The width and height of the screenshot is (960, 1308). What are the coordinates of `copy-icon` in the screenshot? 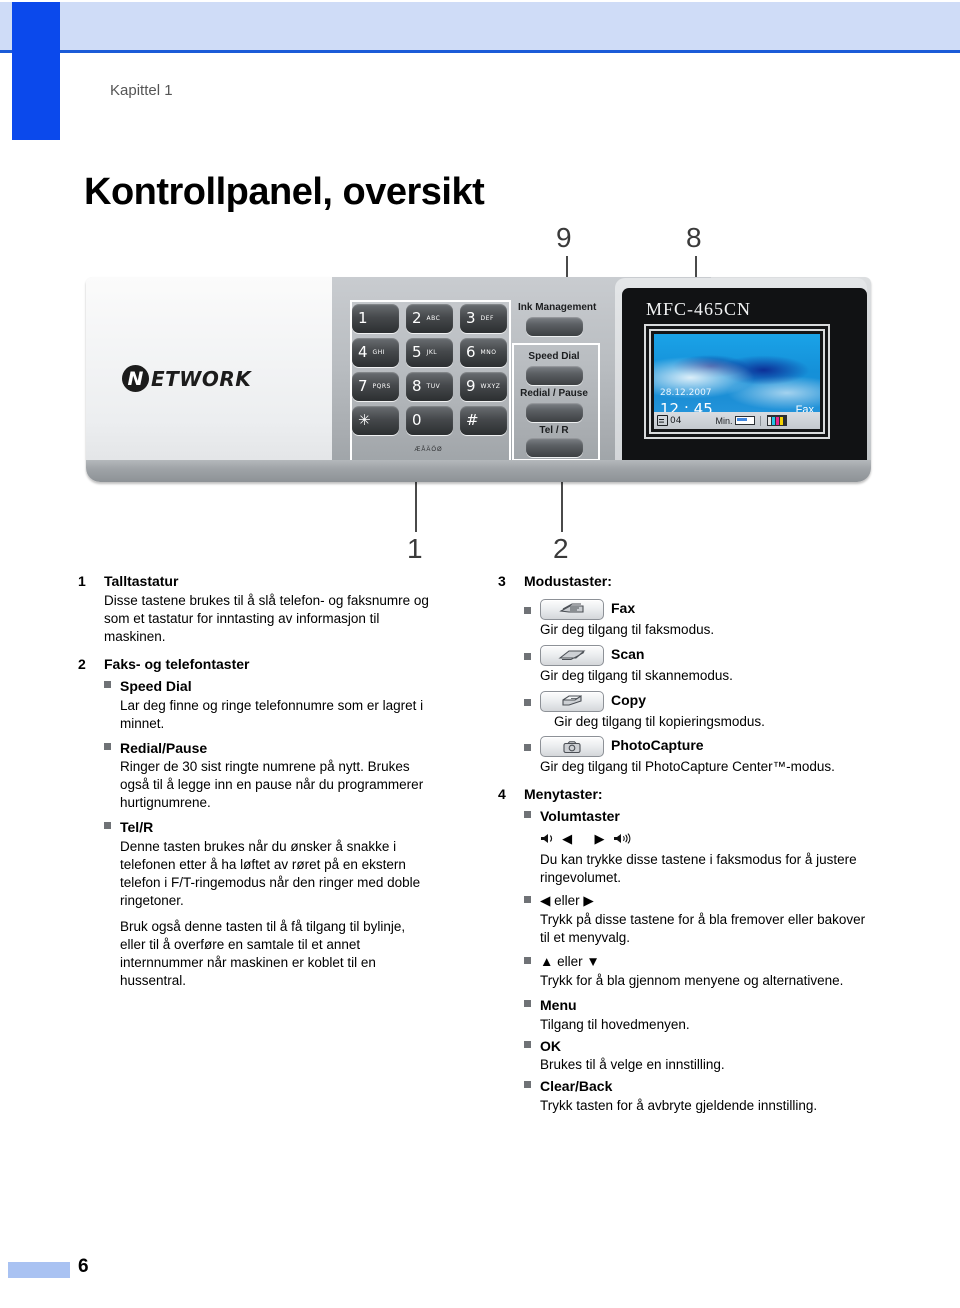 It's located at (572, 701).